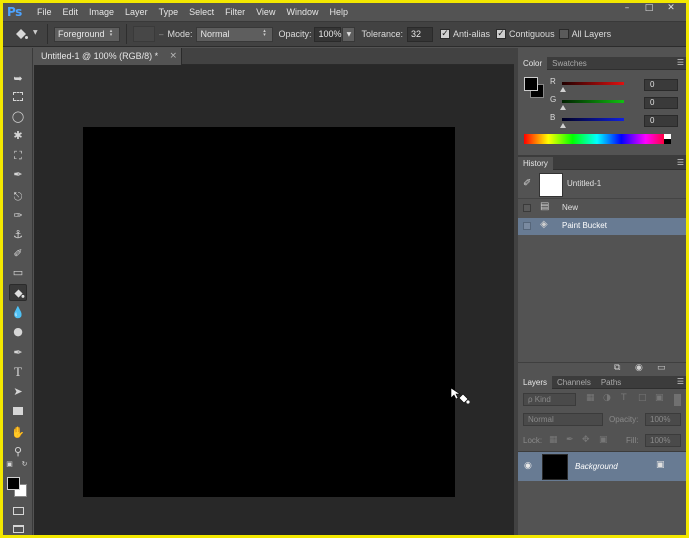  Describe the element at coordinates (563, 419) in the screenshot. I see `blend-mode-select: Normal` at that location.